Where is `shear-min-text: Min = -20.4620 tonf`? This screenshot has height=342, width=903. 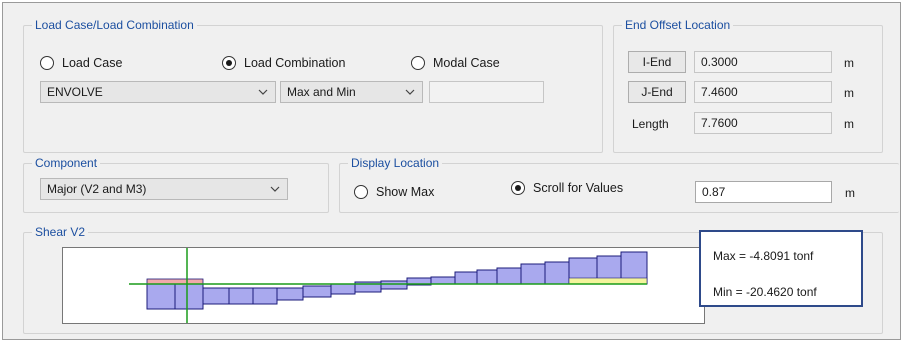
shear-min-text: Min = -20.4620 tonf is located at coordinates (765, 292).